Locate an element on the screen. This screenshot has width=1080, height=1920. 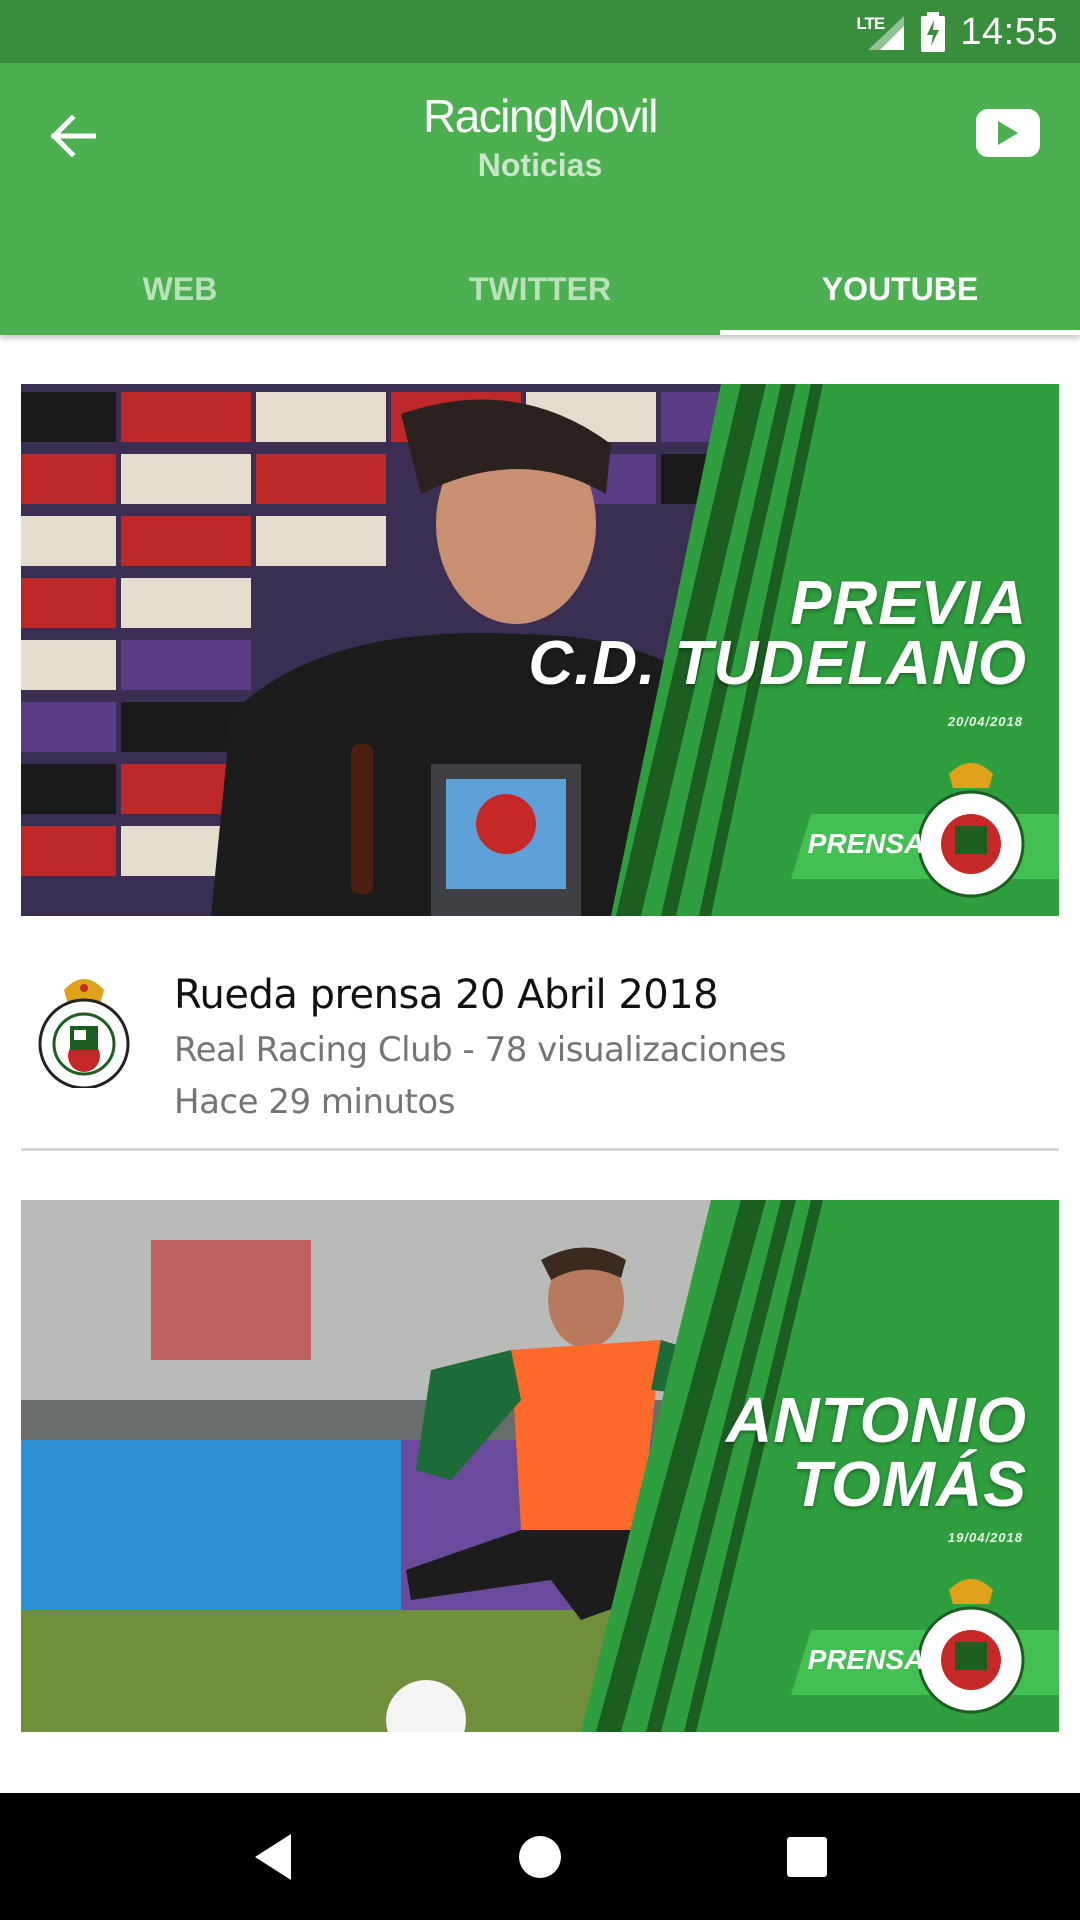
nav-home-button is located at coordinates (540, 1857).